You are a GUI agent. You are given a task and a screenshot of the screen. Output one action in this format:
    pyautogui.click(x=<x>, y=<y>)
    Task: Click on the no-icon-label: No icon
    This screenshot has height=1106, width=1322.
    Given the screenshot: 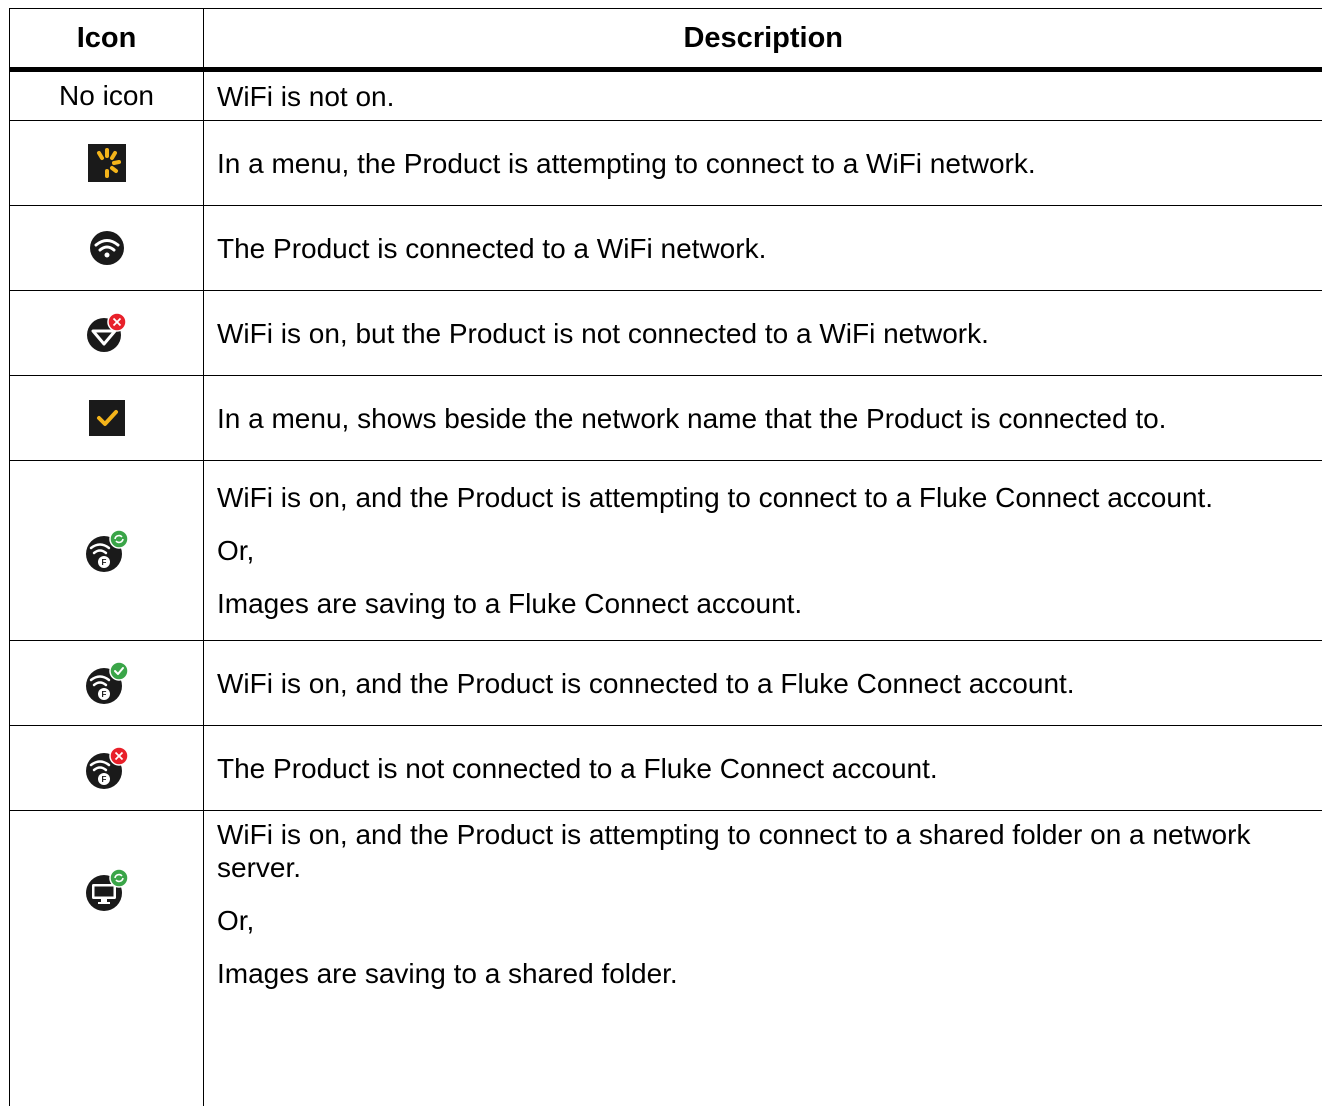 What is the action you would take?
    pyautogui.click(x=106, y=95)
    